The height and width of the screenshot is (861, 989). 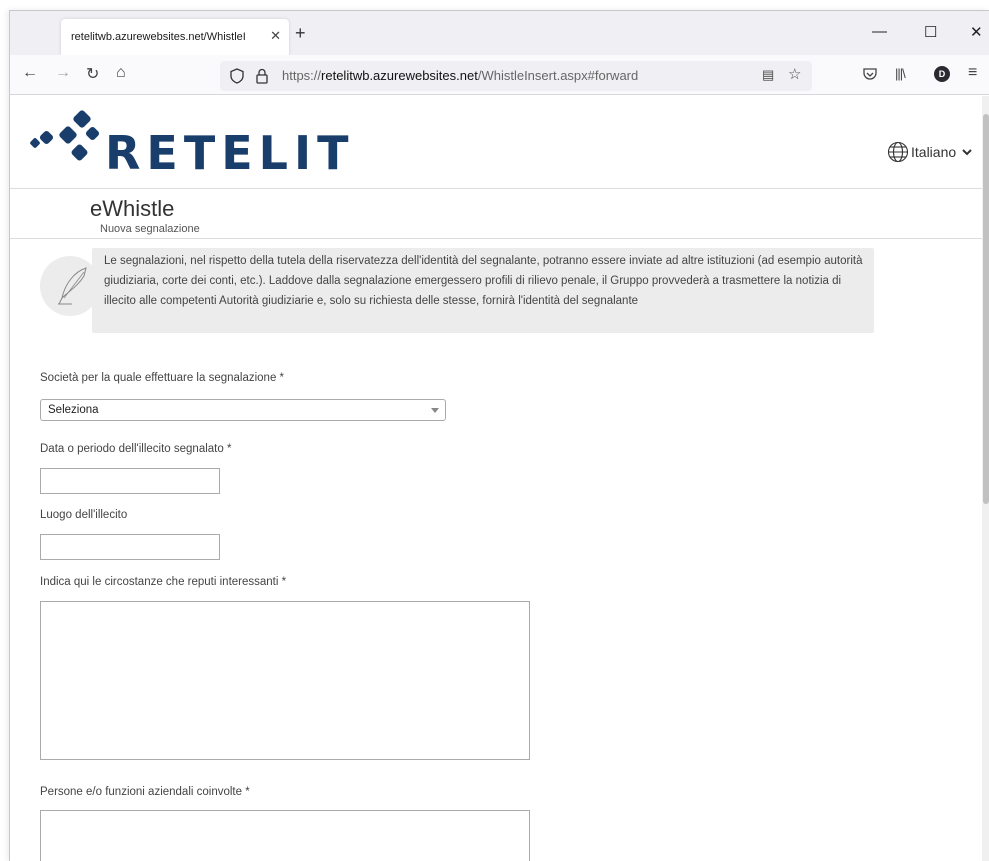 I want to click on close-window-icon: ✕, so click(x=976, y=32).